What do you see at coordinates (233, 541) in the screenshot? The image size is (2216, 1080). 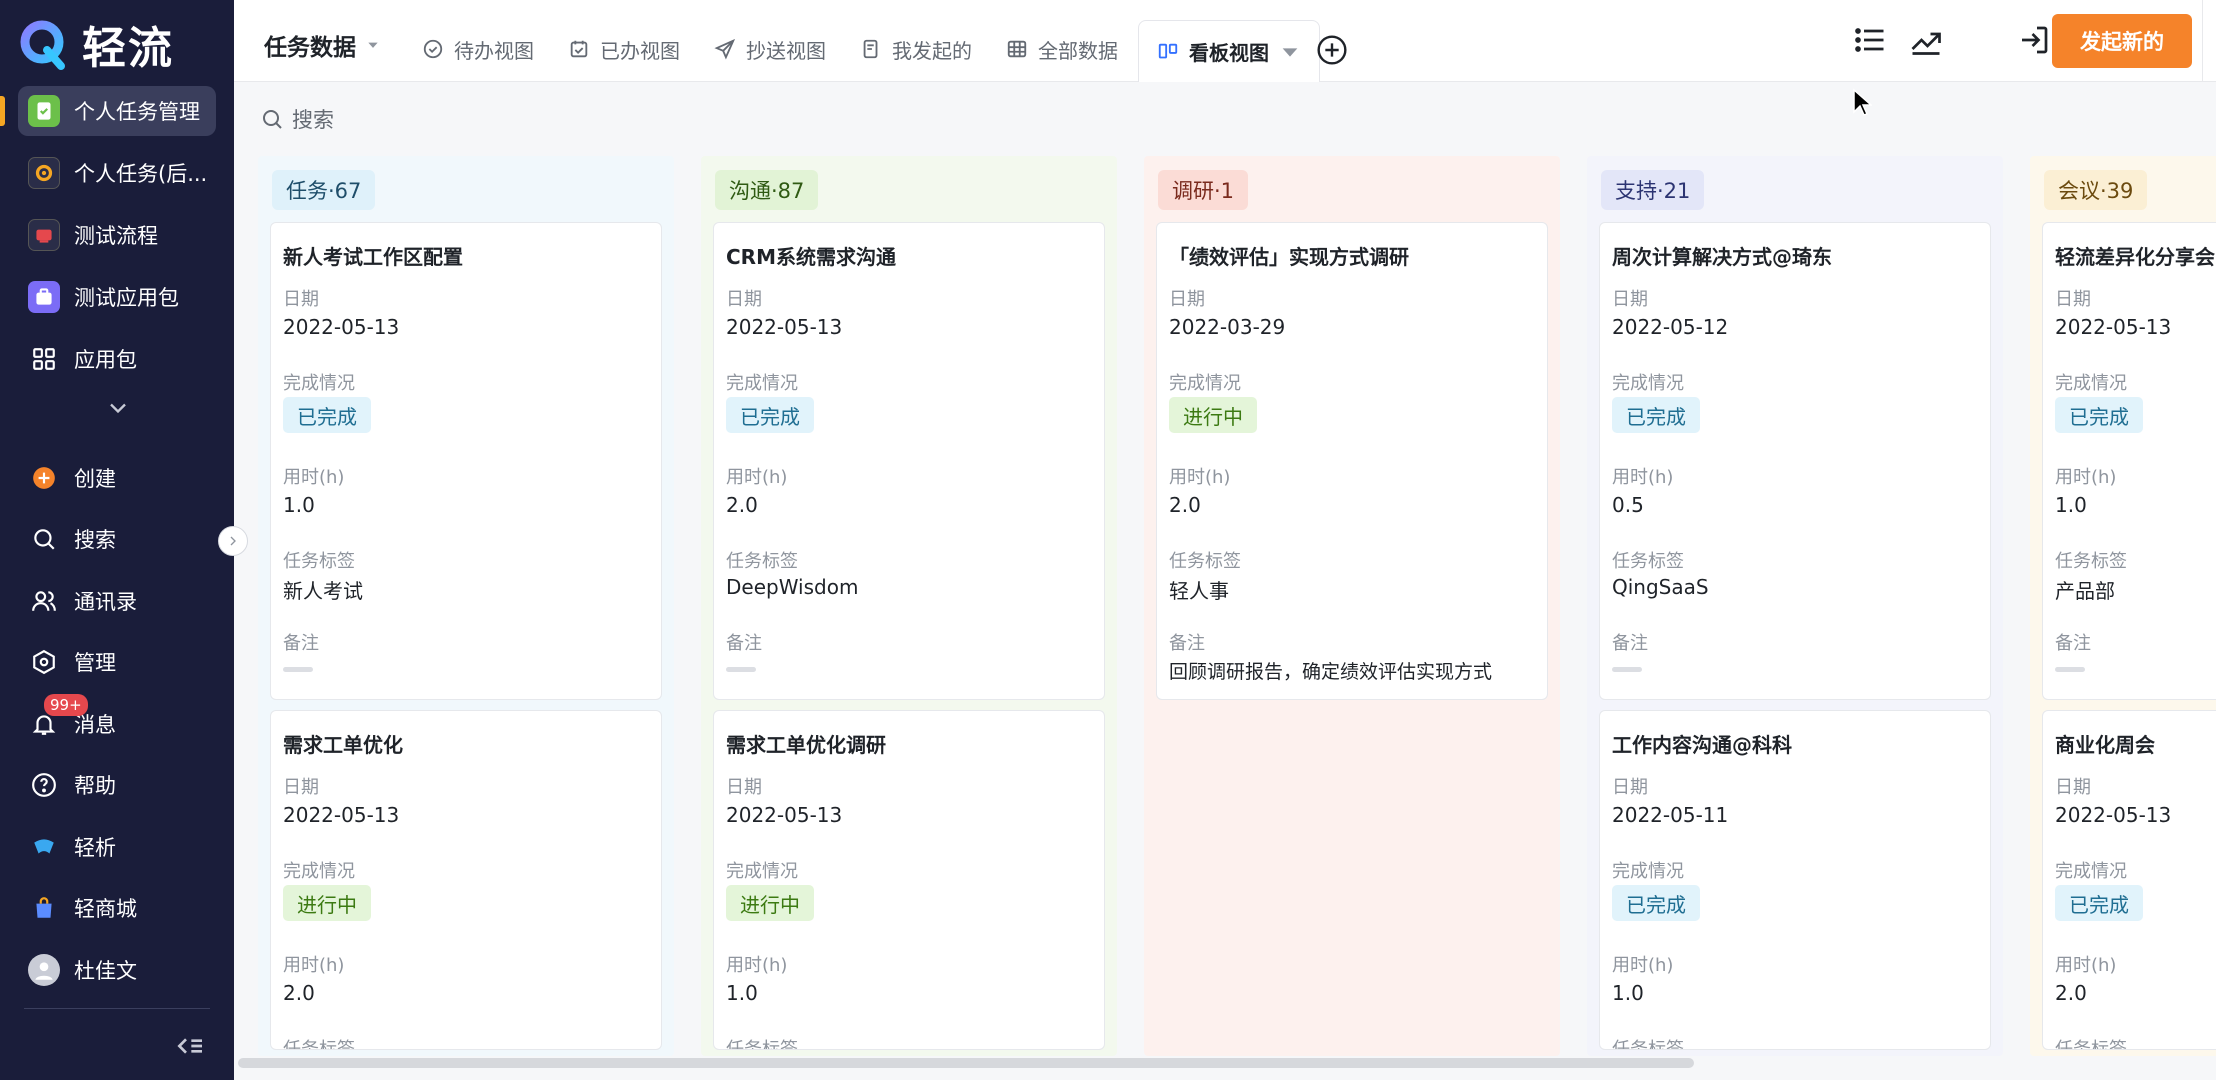 I see `expand-panel-button` at bounding box center [233, 541].